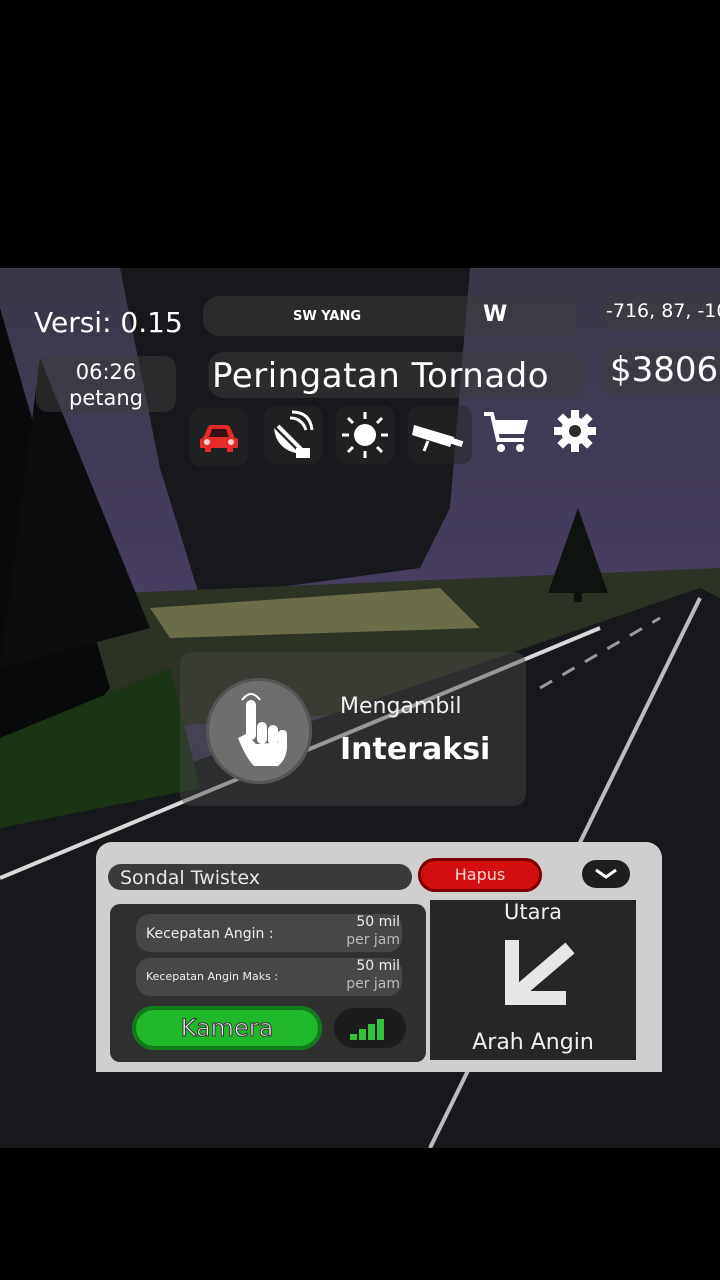 The image size is (720, 1280). What do you see at coordinates (373, 940) in the screenshot?
I see `wind-speed-unit: per jam` at bounding box center [373, 940].